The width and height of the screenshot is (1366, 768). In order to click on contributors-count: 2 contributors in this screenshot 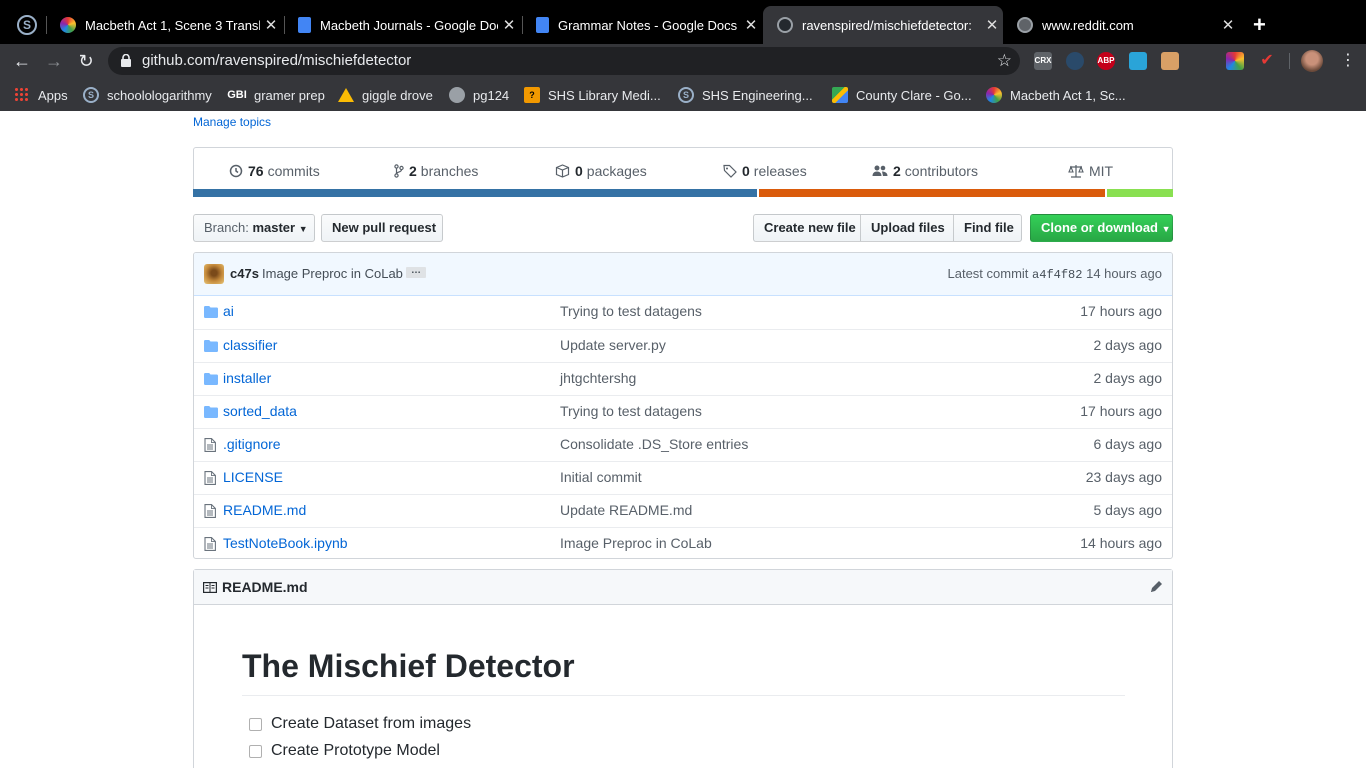, I will do `click(925, 171)`.